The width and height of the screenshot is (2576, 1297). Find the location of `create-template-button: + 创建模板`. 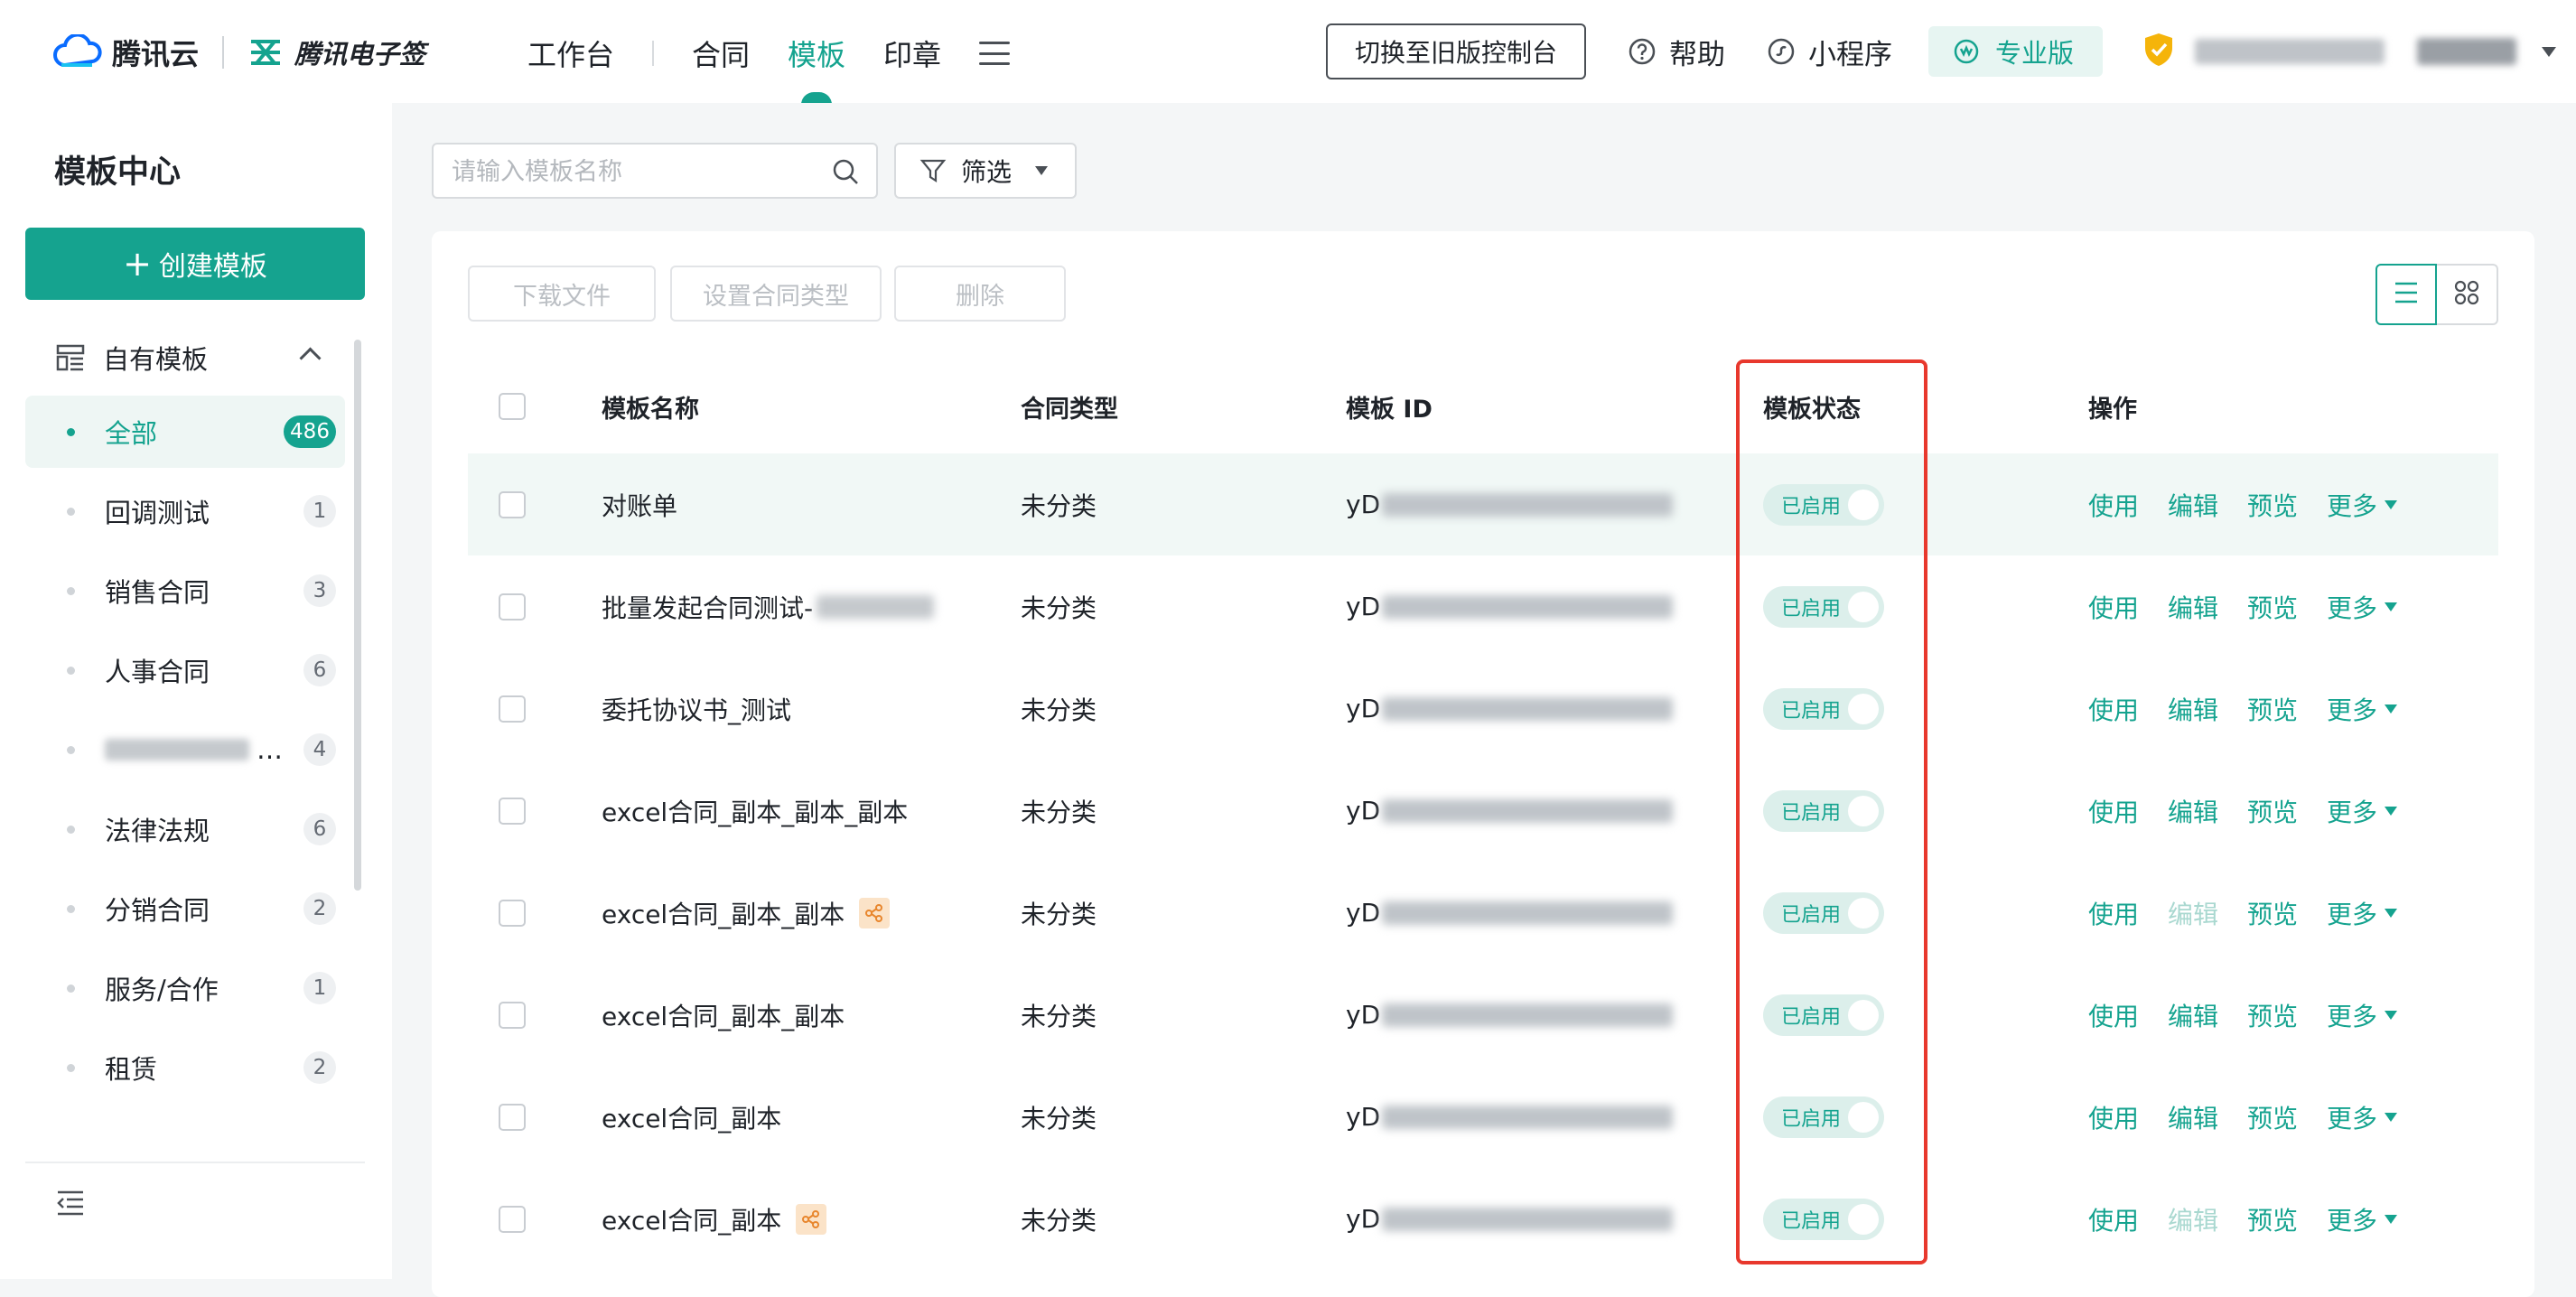

create-template-button: + 创建模板 is located at coordinates (195, 264).